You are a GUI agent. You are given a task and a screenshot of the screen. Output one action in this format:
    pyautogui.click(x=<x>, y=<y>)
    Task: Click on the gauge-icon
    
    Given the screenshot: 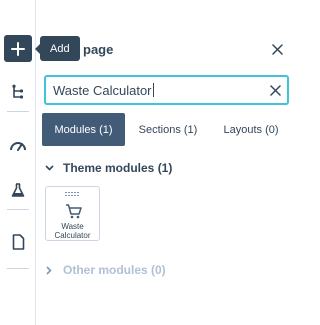 What is the action you would take?
    pyautogui.click(x=18, y=145)
    